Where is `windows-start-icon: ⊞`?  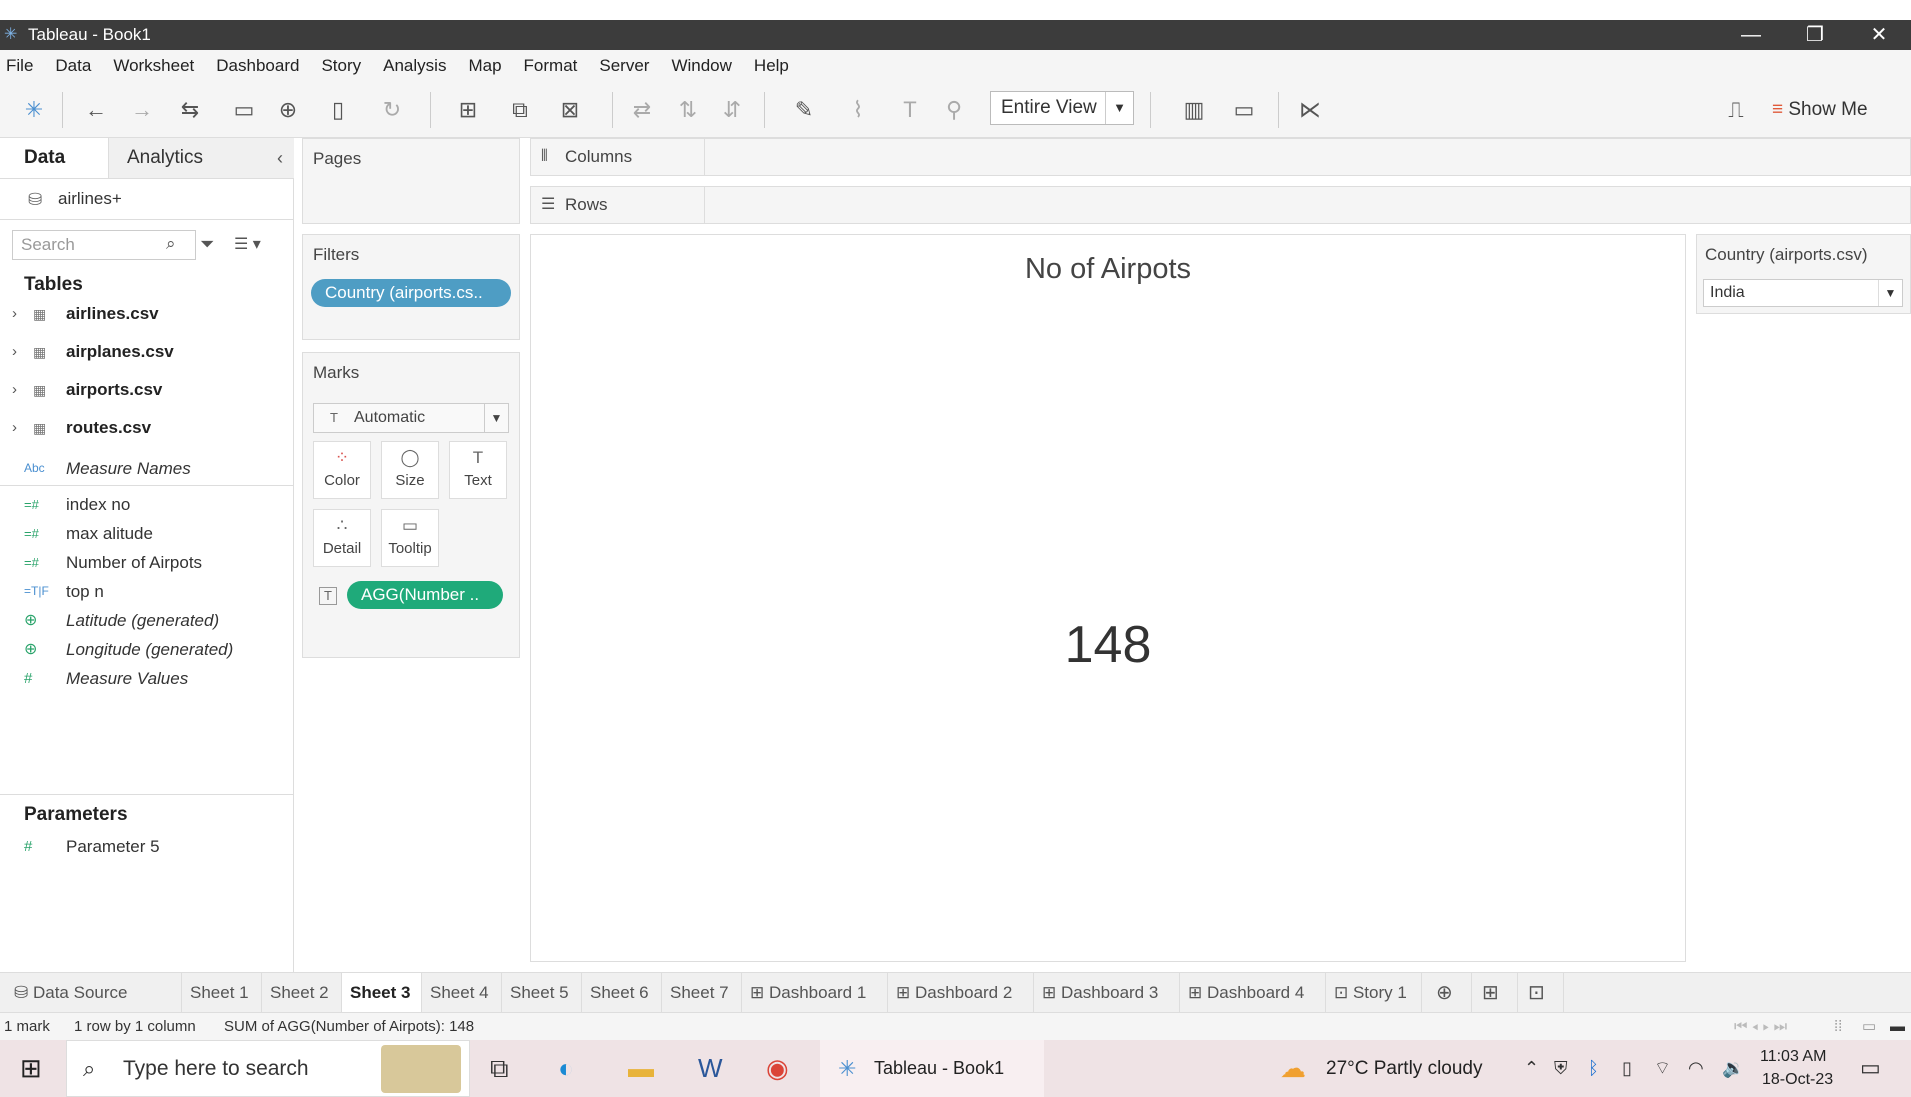
windows-start-icon: ⊞ is located at coordinates (31, 1068).